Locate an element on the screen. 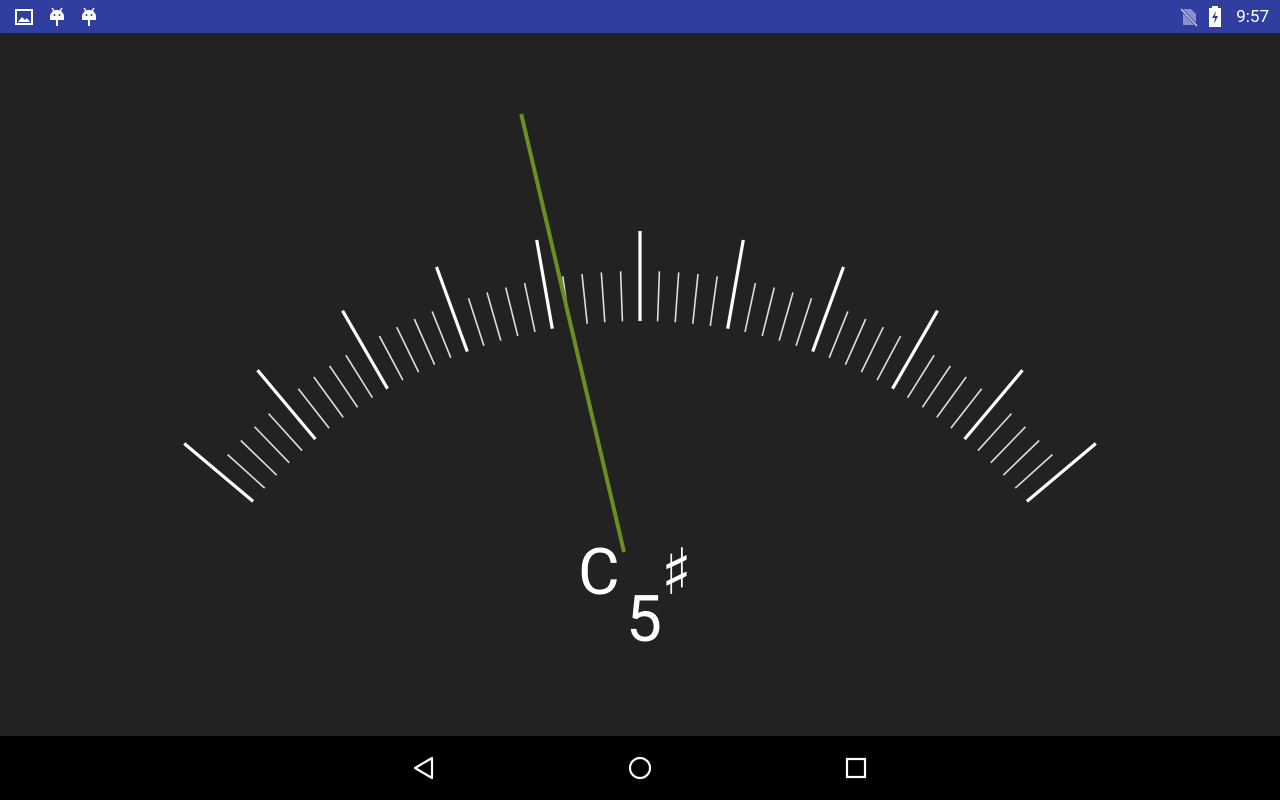 This screenshot has width=1280, height=800. home-icon is located at coordinates (640, 768).